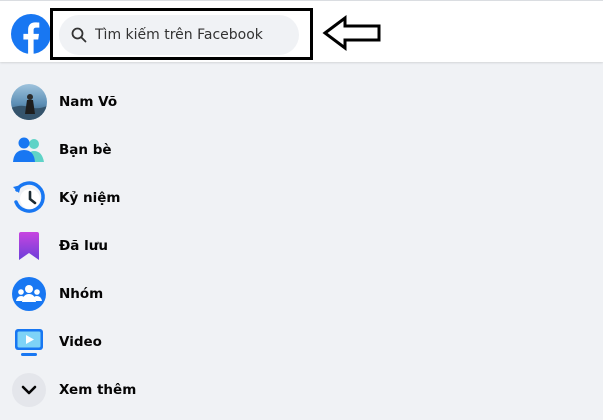 Image resolution: width=603 pixels, height=420 pixels. I want to click on search-bar, so click(179, 35).